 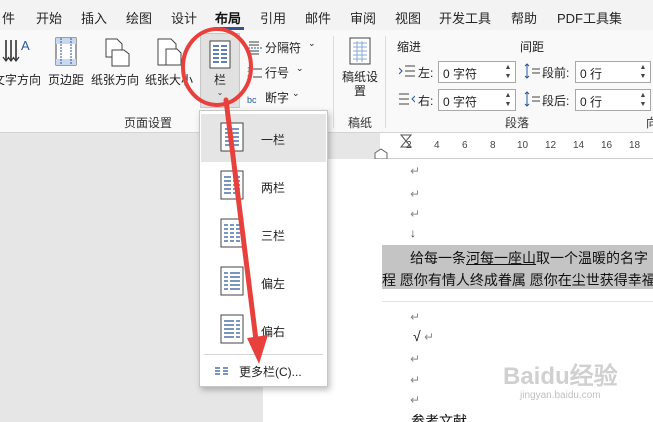 What do you see at coordinates (220, 70) in the screenshot?
I see `columns-button: 栏 ⌄` at bounding box center [220, 70].